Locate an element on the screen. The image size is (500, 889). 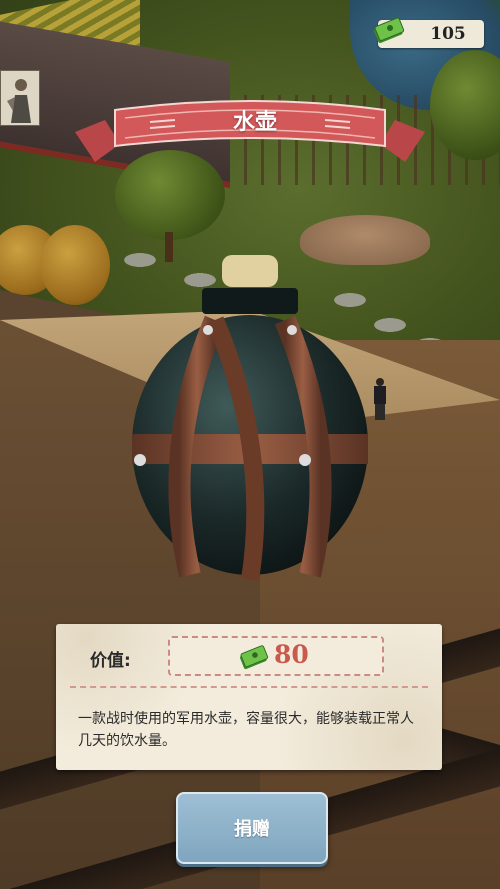
value-box: 80 is located at coordinates (276, 656).